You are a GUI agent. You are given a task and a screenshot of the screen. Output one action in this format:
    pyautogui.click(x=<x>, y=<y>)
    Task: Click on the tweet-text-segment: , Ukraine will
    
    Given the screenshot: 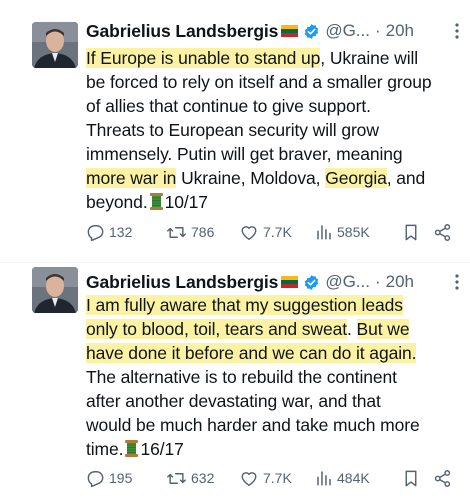 What is the action you would take?
    pyautogui.click(x=369, y=58)
    